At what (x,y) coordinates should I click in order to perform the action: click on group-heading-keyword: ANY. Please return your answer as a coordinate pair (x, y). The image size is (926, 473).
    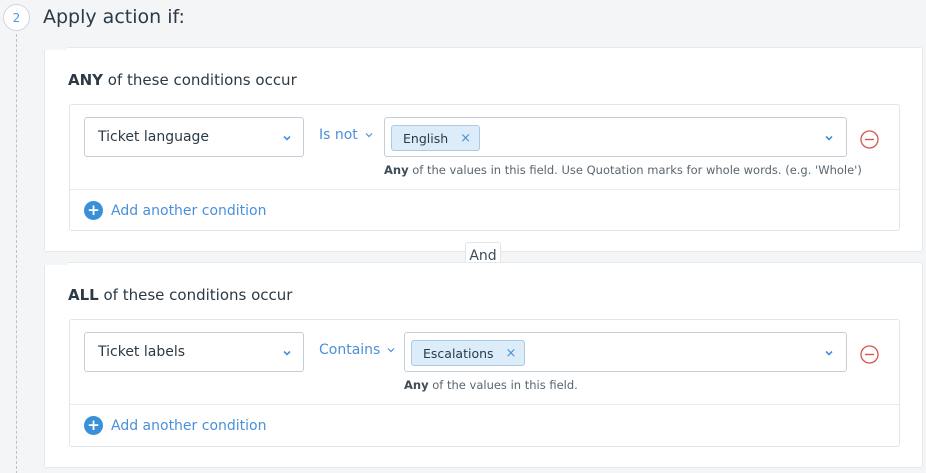
    Looking at the image, I should click on (86, 80).